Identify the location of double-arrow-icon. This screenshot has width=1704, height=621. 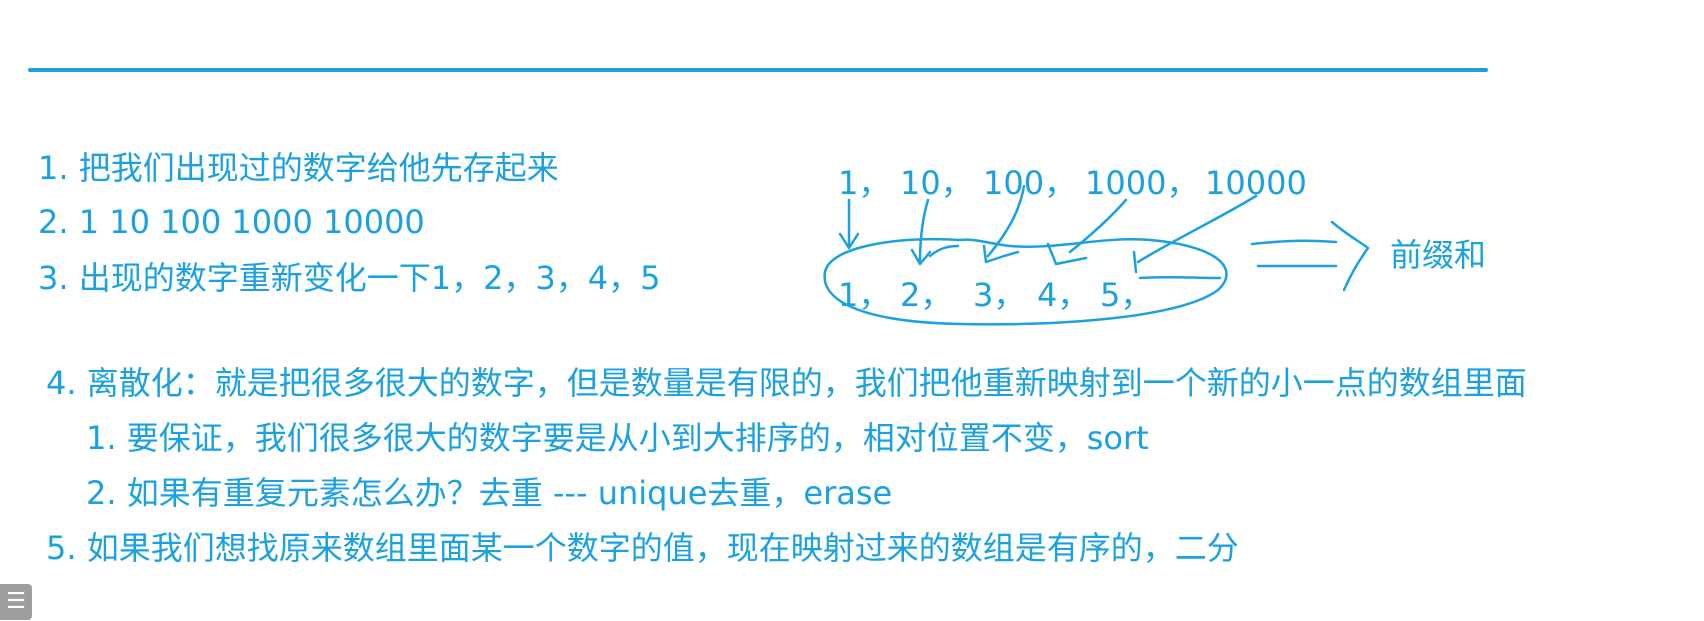
(1310, 256).